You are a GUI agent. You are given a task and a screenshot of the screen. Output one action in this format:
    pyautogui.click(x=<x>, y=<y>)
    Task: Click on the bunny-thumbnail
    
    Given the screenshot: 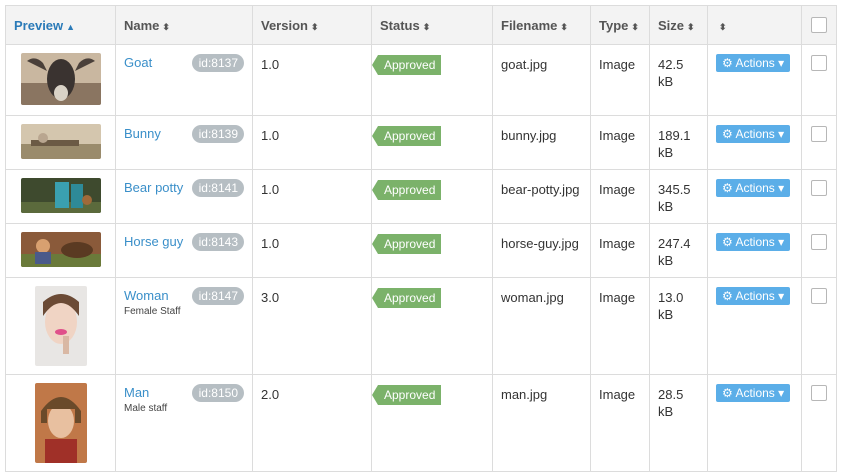 What is the action you would take?
    pyautogui.click(x=60, y=141)
    